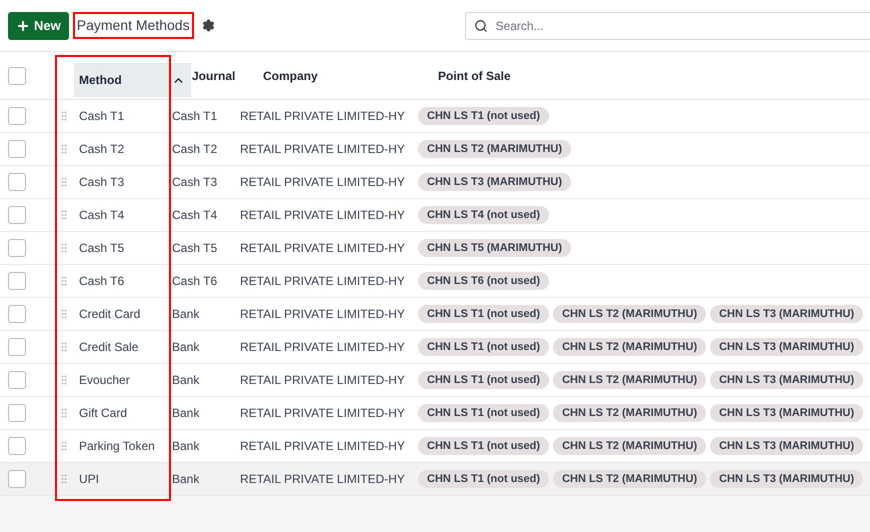 This screenshot has width=870, height=532. Describe the element at coordinates (23, 25) in the screenshot. I see `plus-icon` at that location.